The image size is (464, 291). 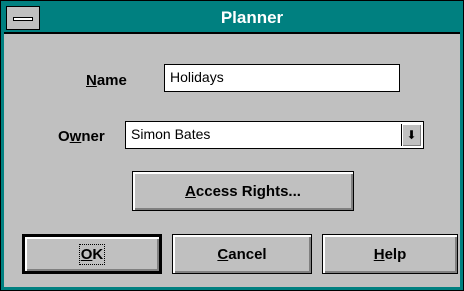 I want to click on title-bar: Planner, so click(x=232, y=19).